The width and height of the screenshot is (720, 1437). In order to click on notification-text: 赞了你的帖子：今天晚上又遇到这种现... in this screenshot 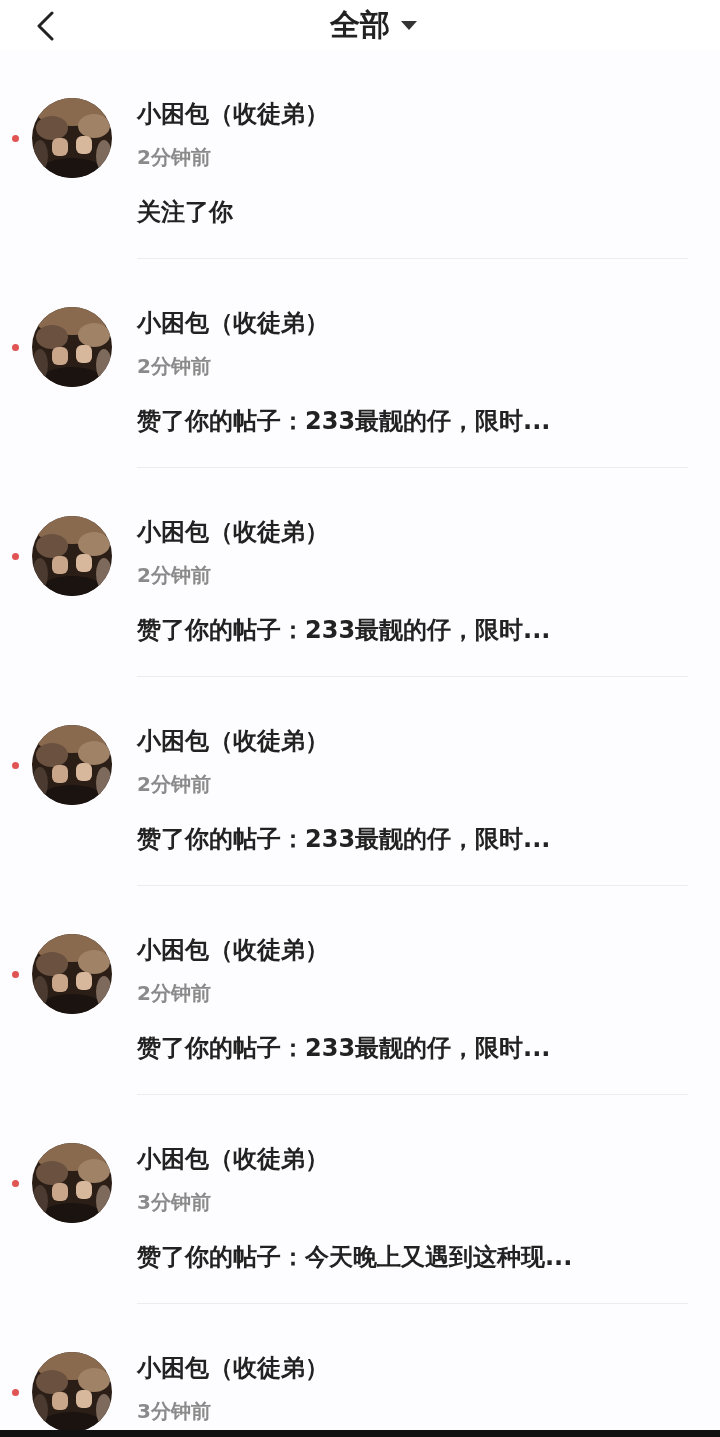, I will do `click(355, 1257)`.